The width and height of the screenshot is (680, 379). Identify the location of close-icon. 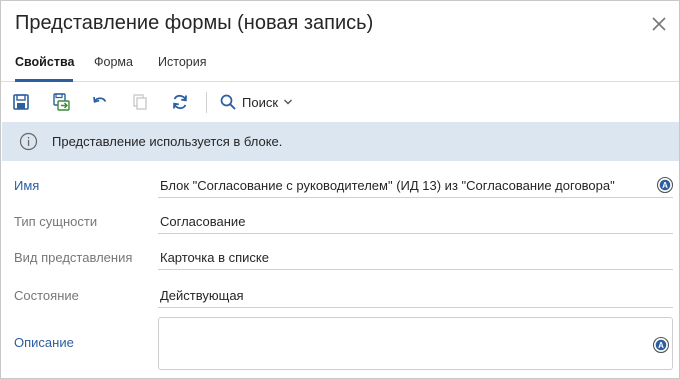
(659, 24).